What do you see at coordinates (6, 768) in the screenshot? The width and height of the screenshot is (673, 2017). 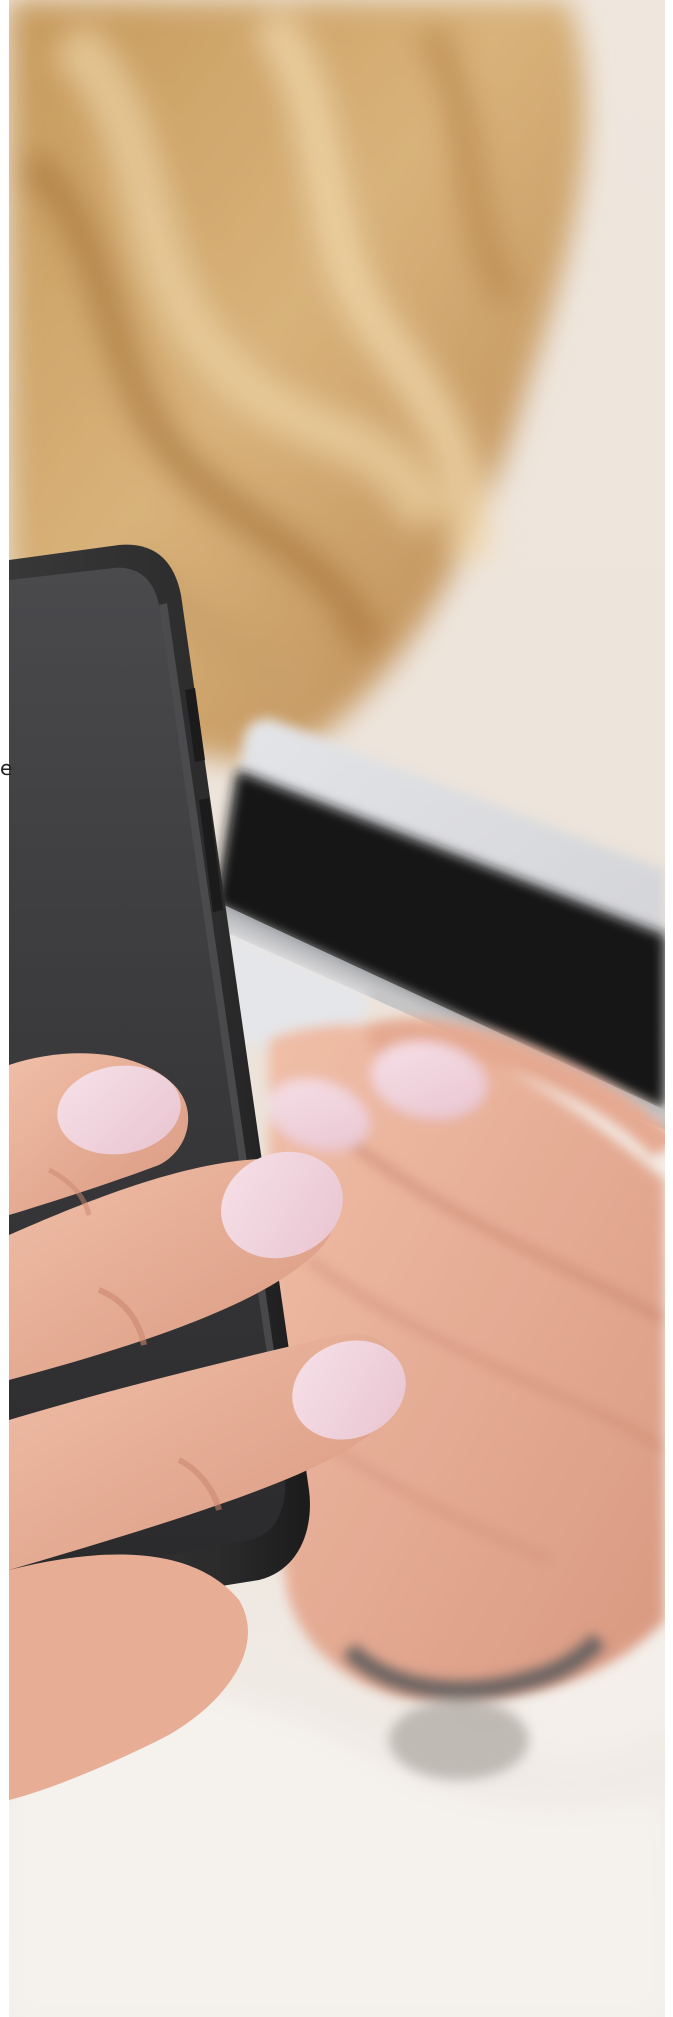 I see `edge-text-fragment: e` at bounding box center [6, 768].